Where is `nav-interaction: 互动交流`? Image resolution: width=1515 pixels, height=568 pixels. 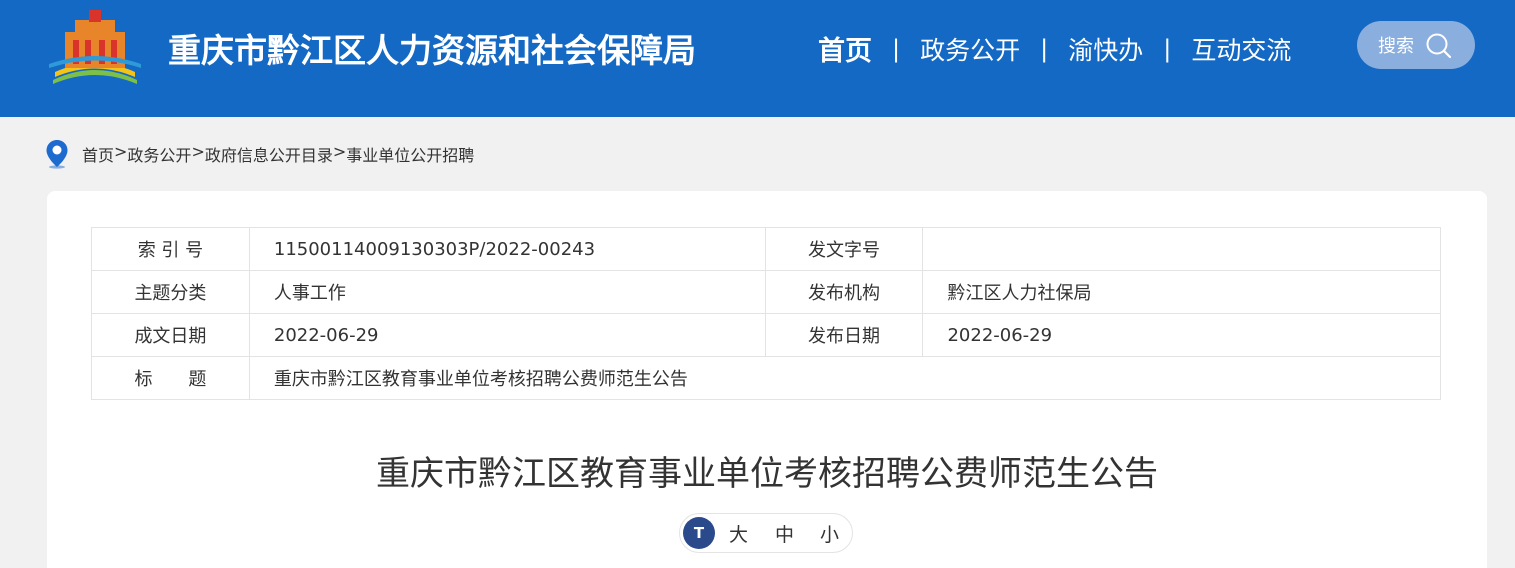 nav-interaction: 互动交流 is located at coordinates (1241, 49).